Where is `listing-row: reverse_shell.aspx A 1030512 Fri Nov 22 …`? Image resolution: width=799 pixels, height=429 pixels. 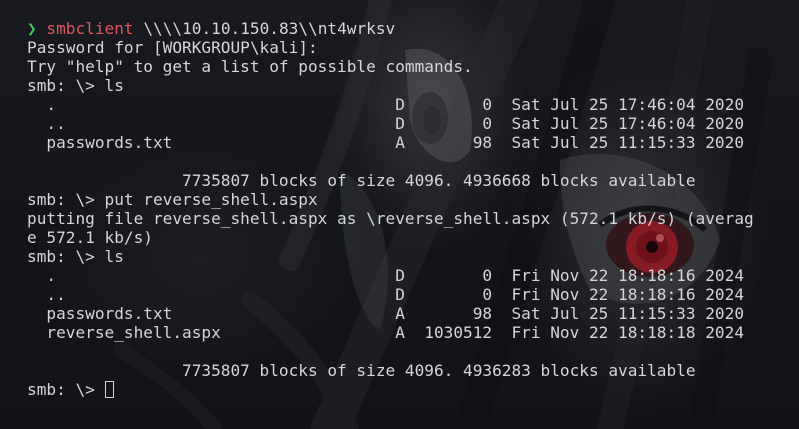
listing-row: reverse_shell.aspx A 1030512 Fri Nov 22 … is located at coordinates (386, 332).